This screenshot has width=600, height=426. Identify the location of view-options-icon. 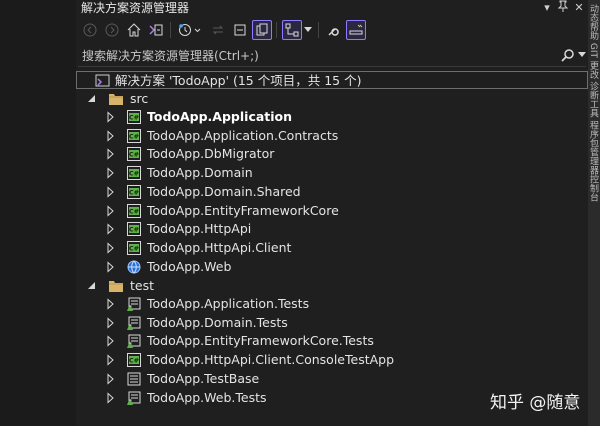
(292, 30).